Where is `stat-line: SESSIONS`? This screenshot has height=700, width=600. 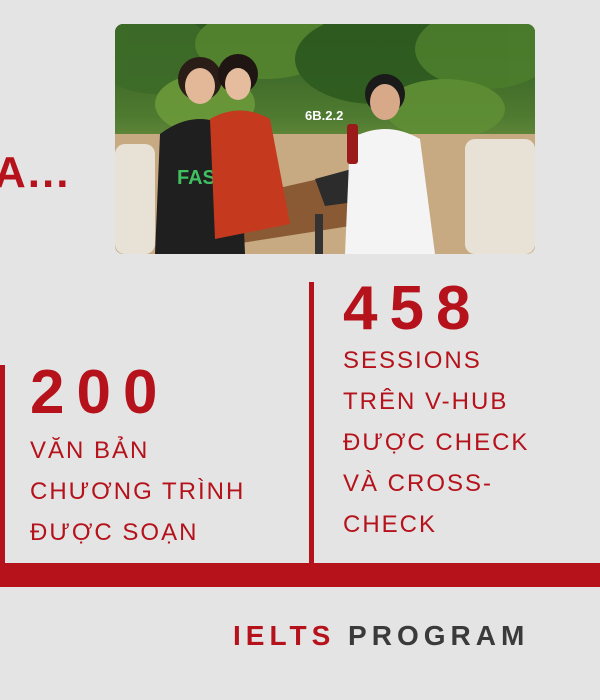 stat-line: SESSIONS is located at coordinates (412, 360).